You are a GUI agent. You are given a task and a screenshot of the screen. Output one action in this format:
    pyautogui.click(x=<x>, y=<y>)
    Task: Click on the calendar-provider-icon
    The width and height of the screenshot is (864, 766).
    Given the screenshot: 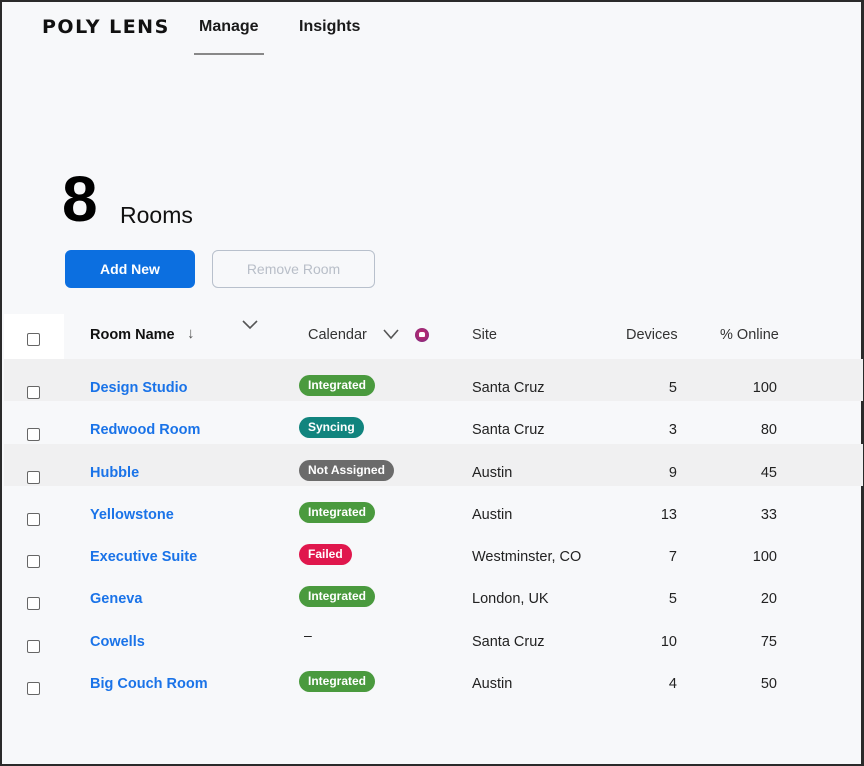 What is the action you would take?
    pyautogui.click(x=422, y=335)
    